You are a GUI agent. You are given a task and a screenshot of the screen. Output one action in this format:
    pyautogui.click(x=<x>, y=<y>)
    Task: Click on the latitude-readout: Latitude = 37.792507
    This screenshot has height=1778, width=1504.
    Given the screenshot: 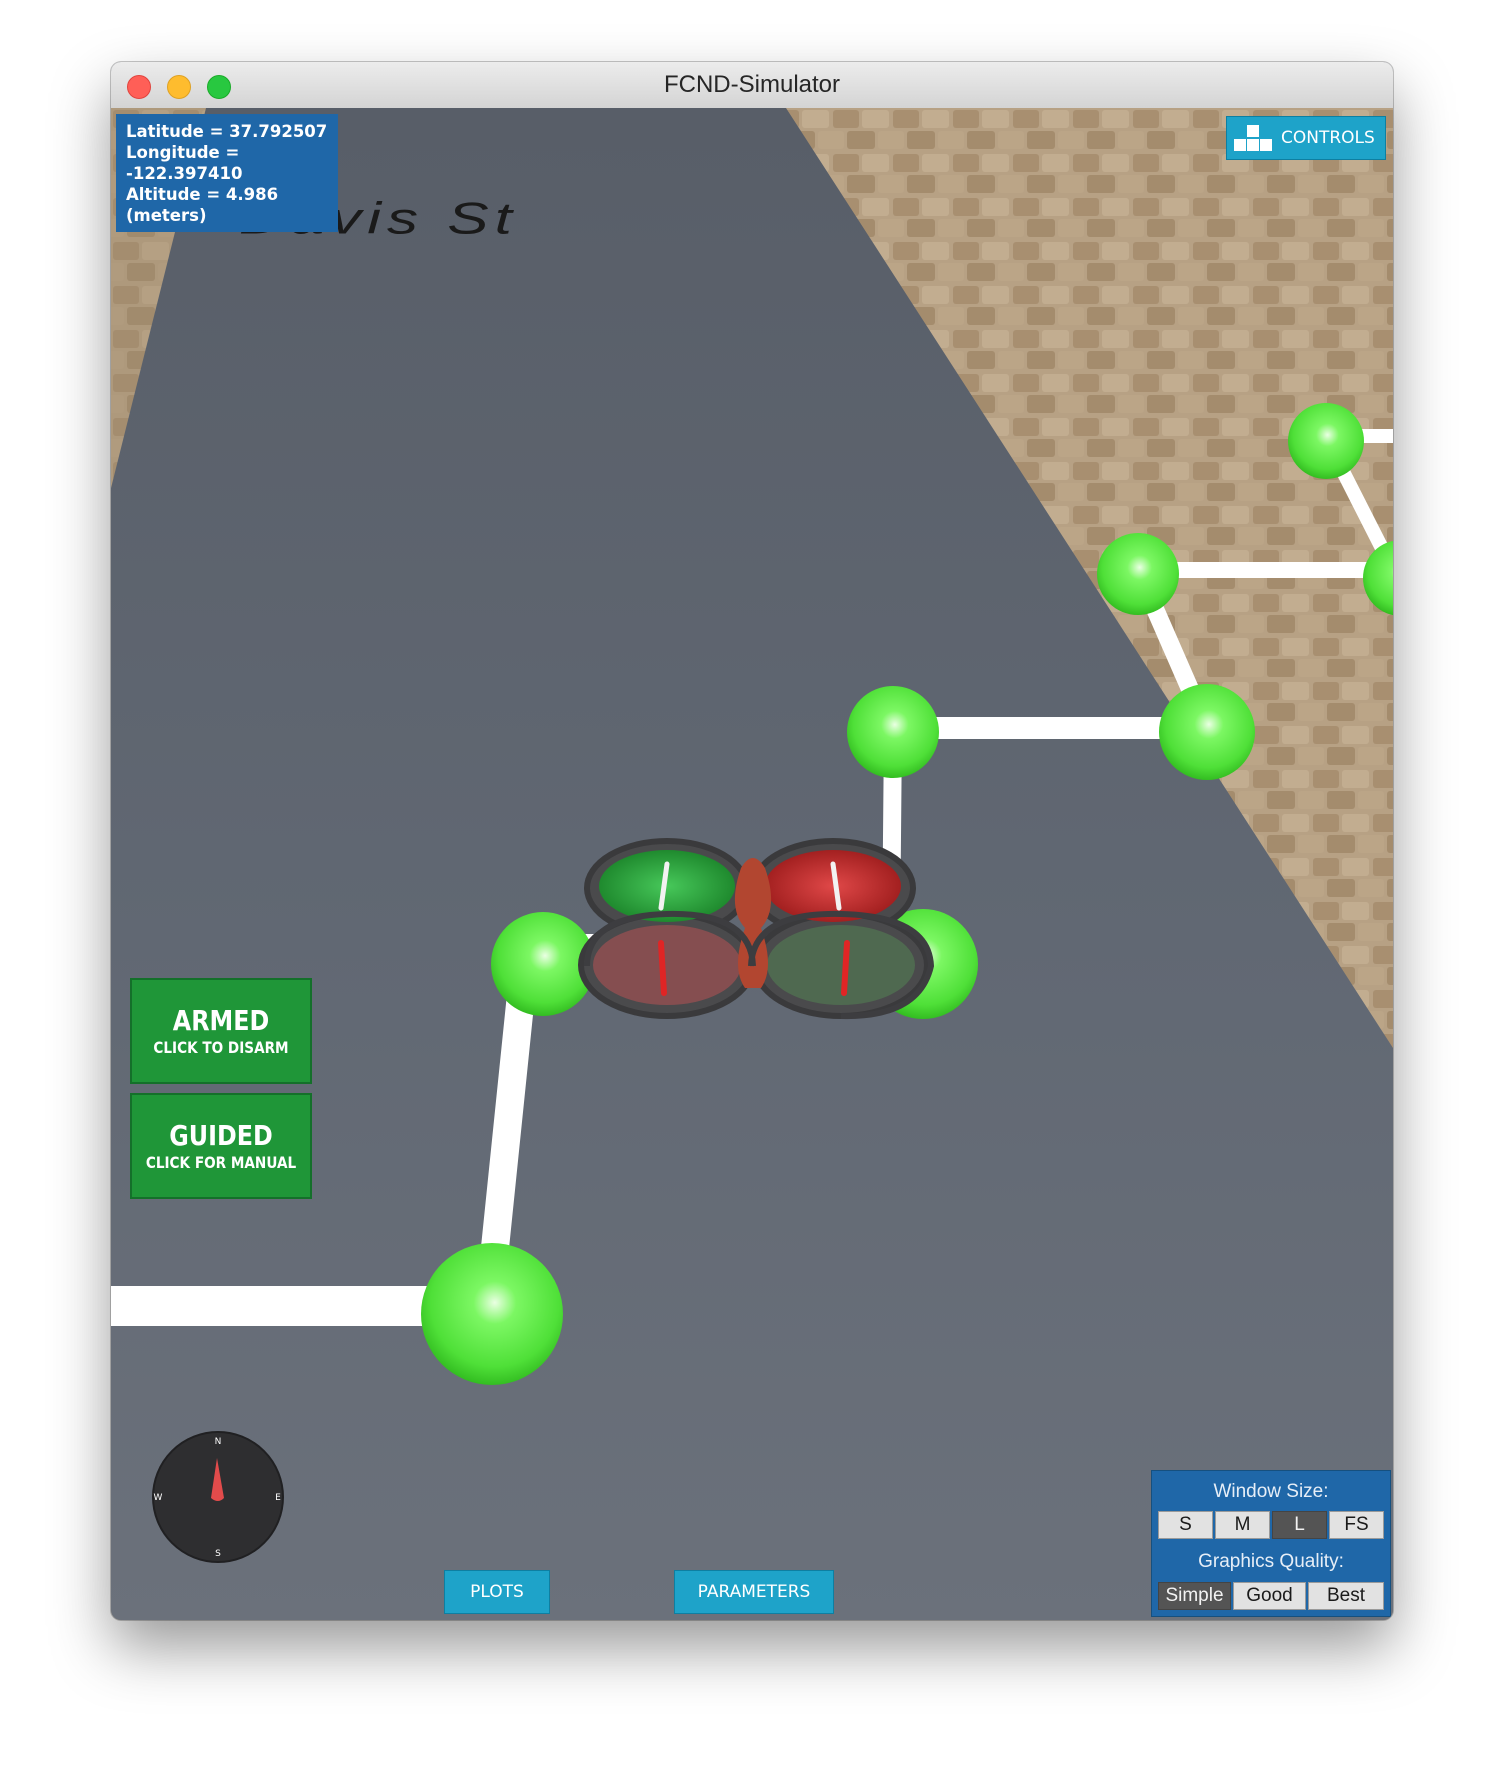 What is the action you would take?
    pyautogui.click(x=227, y=131)
    